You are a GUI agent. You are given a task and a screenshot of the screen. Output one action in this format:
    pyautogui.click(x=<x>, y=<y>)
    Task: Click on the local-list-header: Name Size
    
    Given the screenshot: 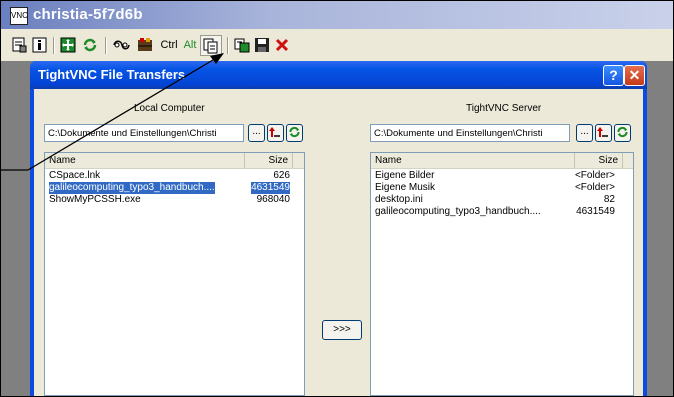 What is the action you would take?
    pyautogui.click(x=174, y=161)
    